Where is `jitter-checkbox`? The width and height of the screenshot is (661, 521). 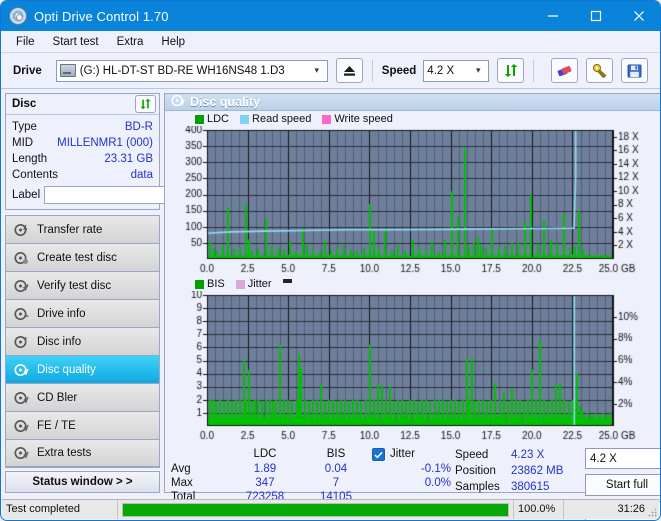
jitter-checkbox is located at coordinates (377, 454).